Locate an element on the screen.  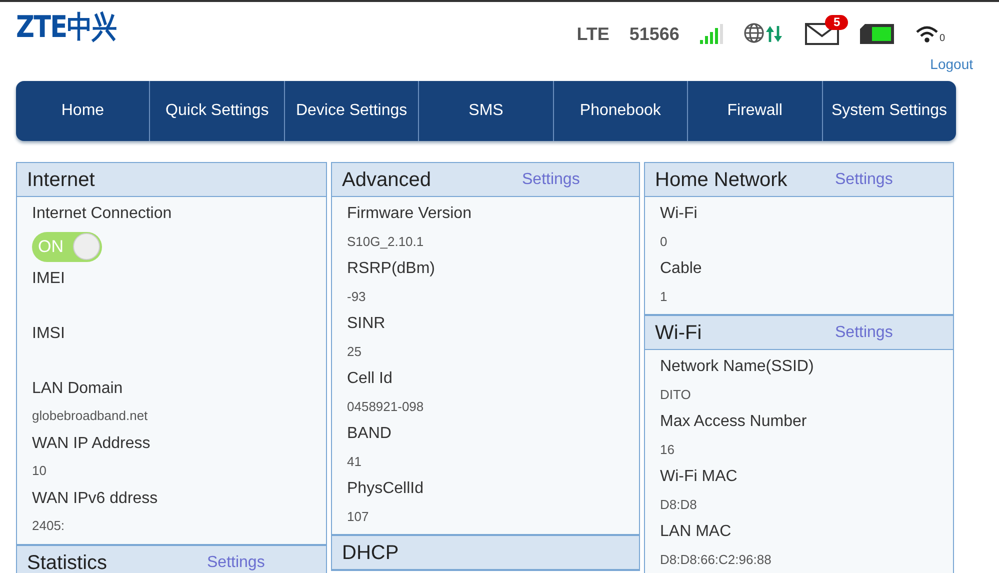
field-label: IMEI is located at coordinates (49, 278).